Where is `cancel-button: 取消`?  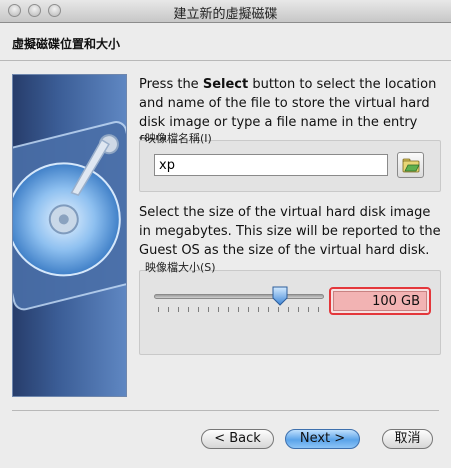 cancel-button: 取消 is located at coordinates (407, 439).